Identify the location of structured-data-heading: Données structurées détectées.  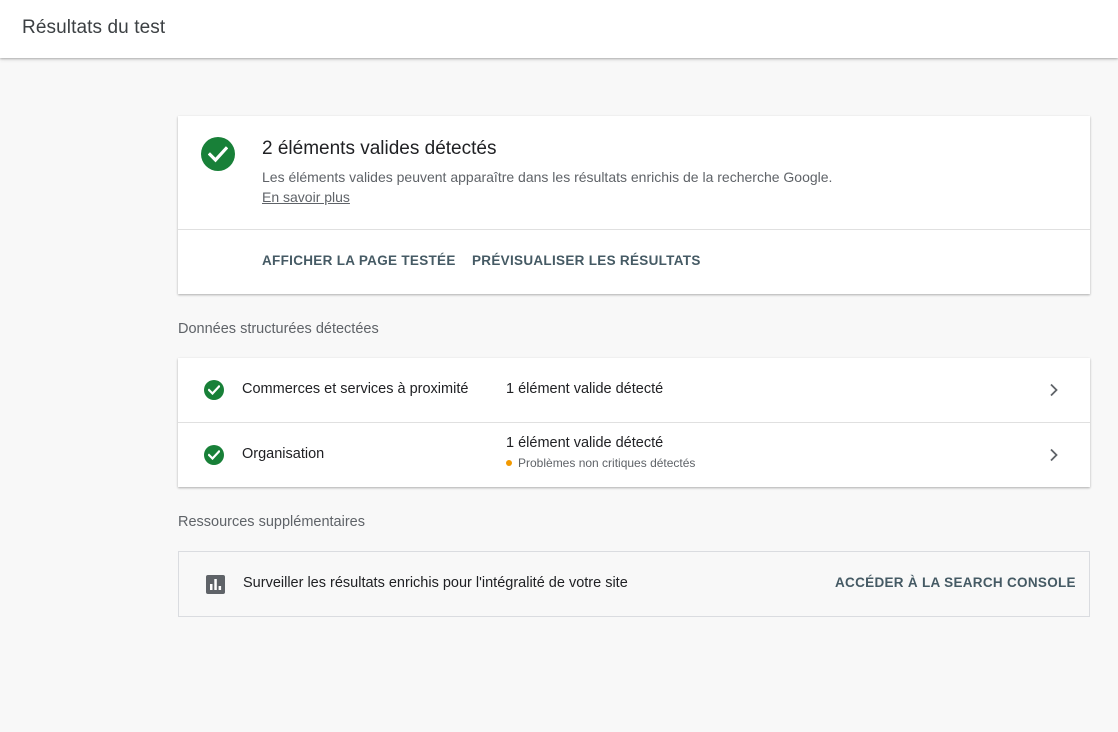
(278, 329).